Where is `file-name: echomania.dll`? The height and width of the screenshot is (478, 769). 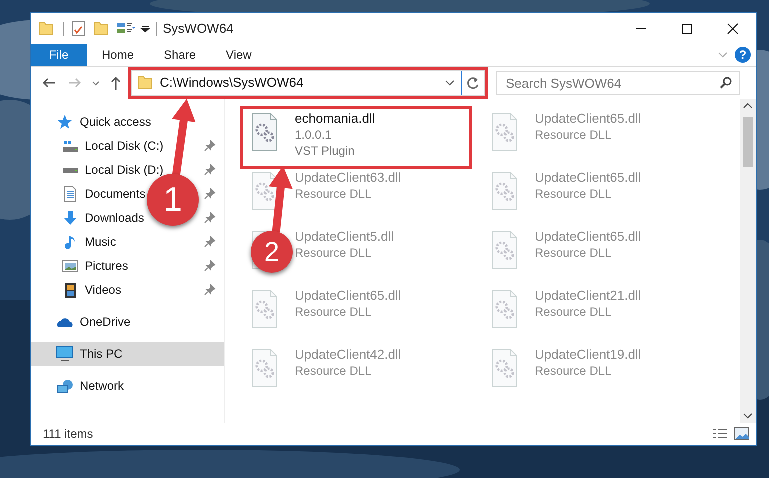
file-name: echomania.dll is located at coordinates (335, 119).